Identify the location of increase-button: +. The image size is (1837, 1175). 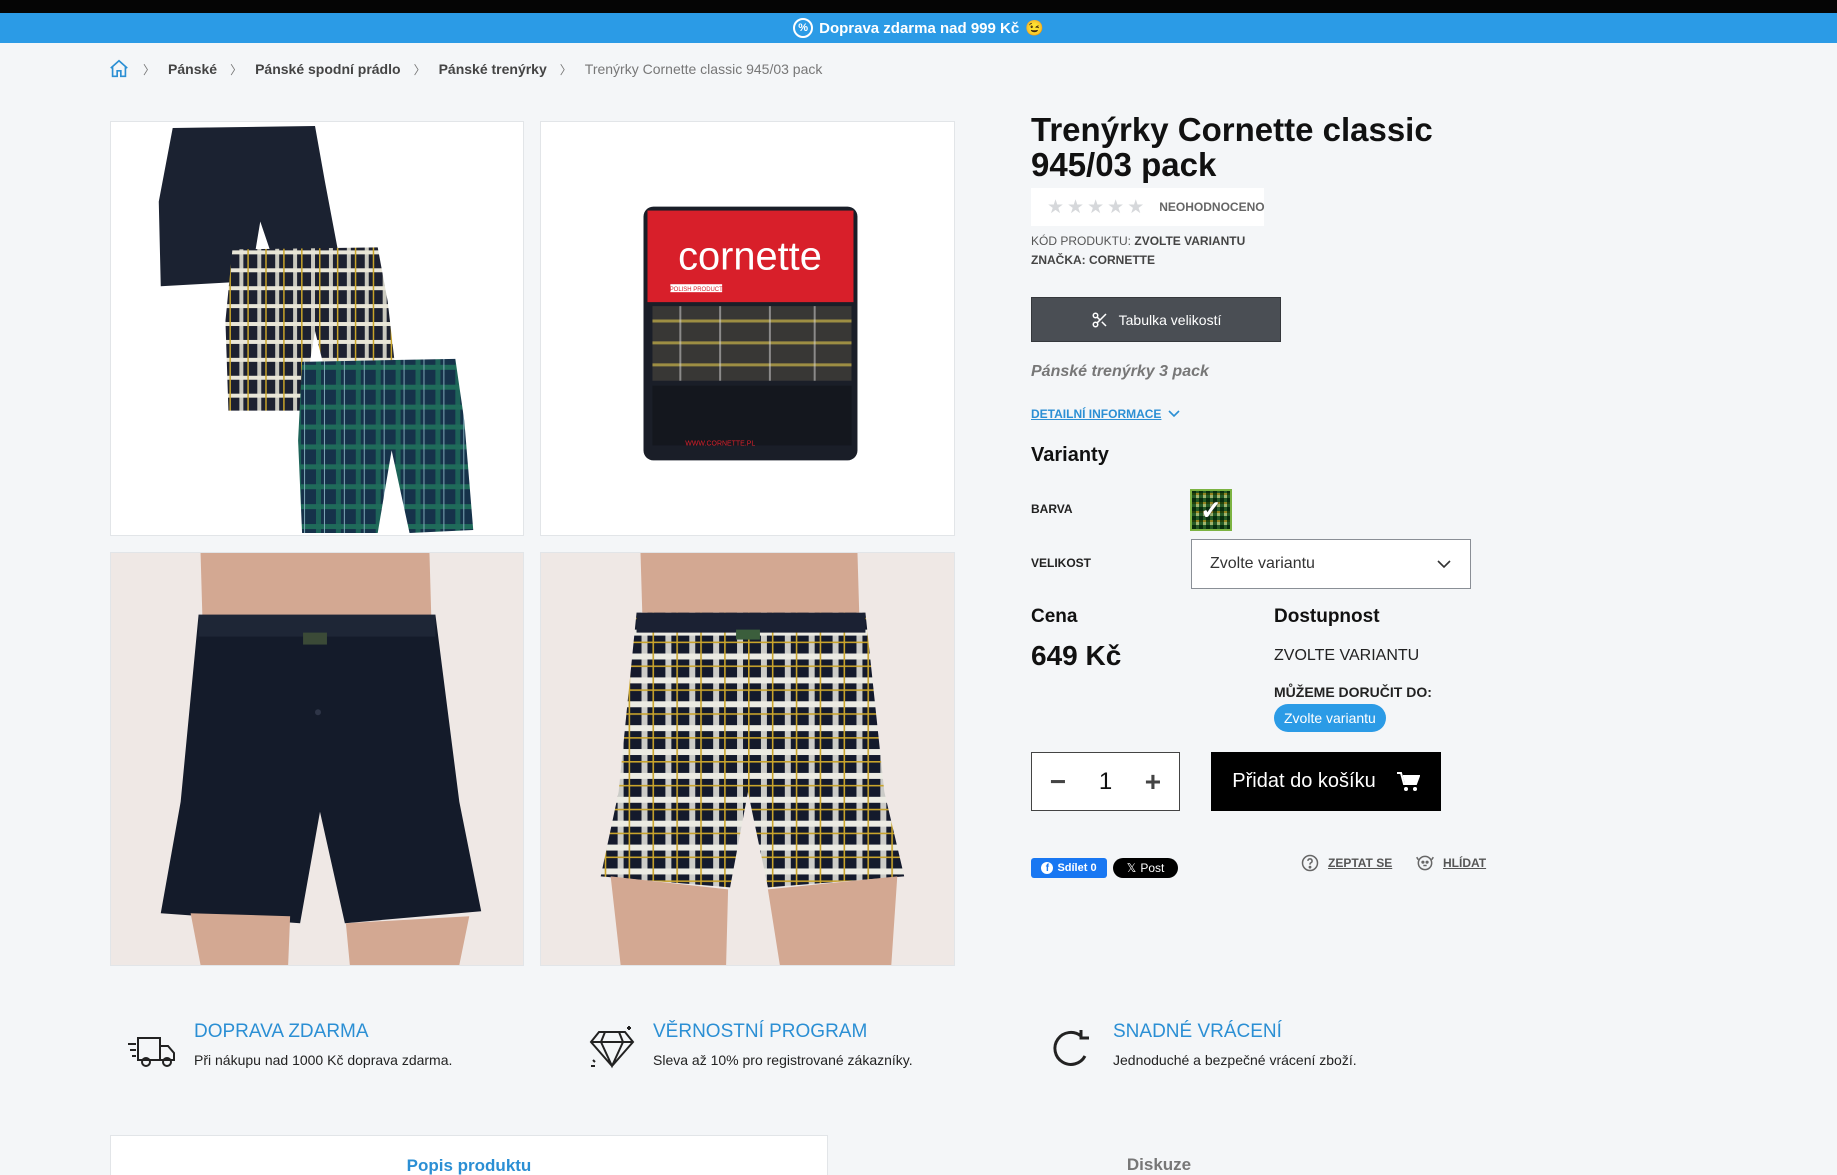
(1153, 781).